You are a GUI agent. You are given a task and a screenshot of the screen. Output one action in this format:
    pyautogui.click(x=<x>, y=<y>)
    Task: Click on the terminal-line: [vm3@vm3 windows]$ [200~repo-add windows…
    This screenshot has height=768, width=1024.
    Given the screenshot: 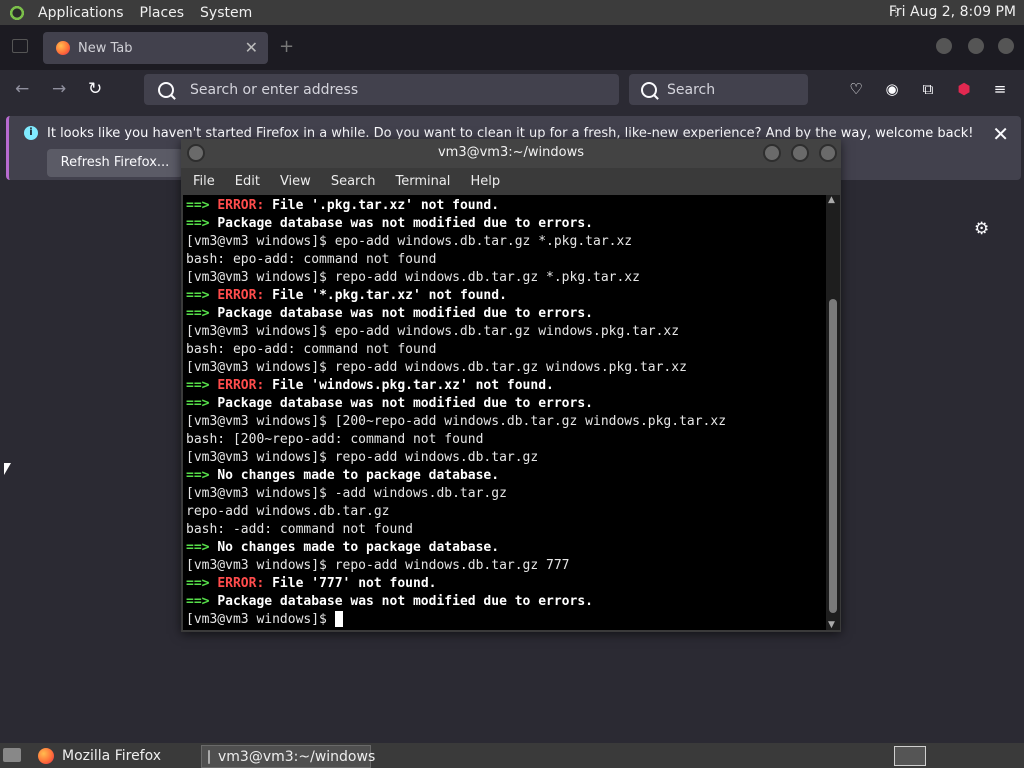 What is the action you would take?
    pyautogui.click(x=506, y=422)
    